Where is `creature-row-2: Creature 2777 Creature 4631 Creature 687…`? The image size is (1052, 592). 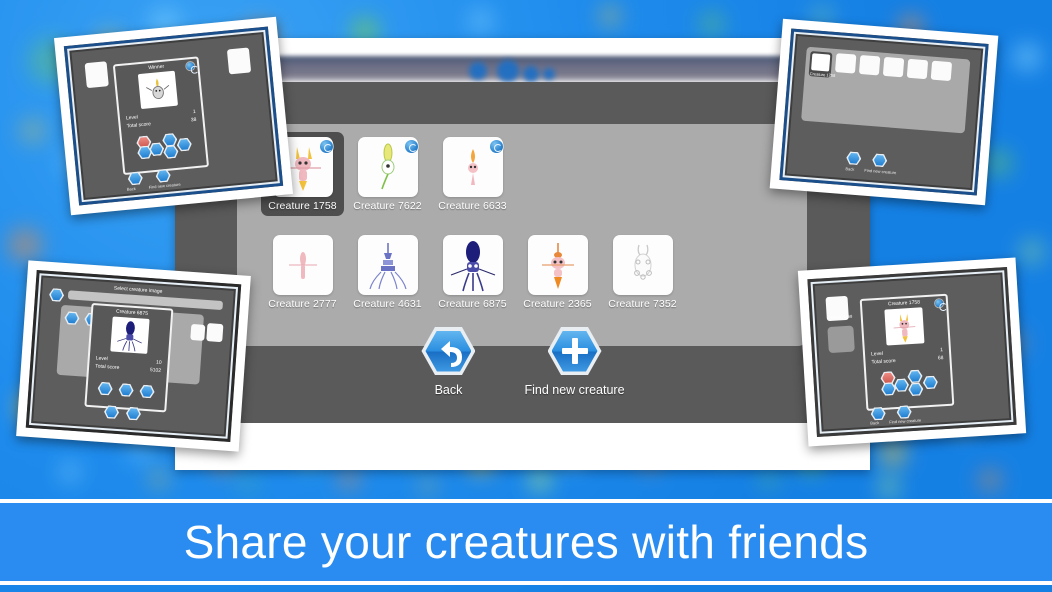
creature-row-2: Creature 2777 Creature 4631 Creature 687… is located at coordinates (472, 272).